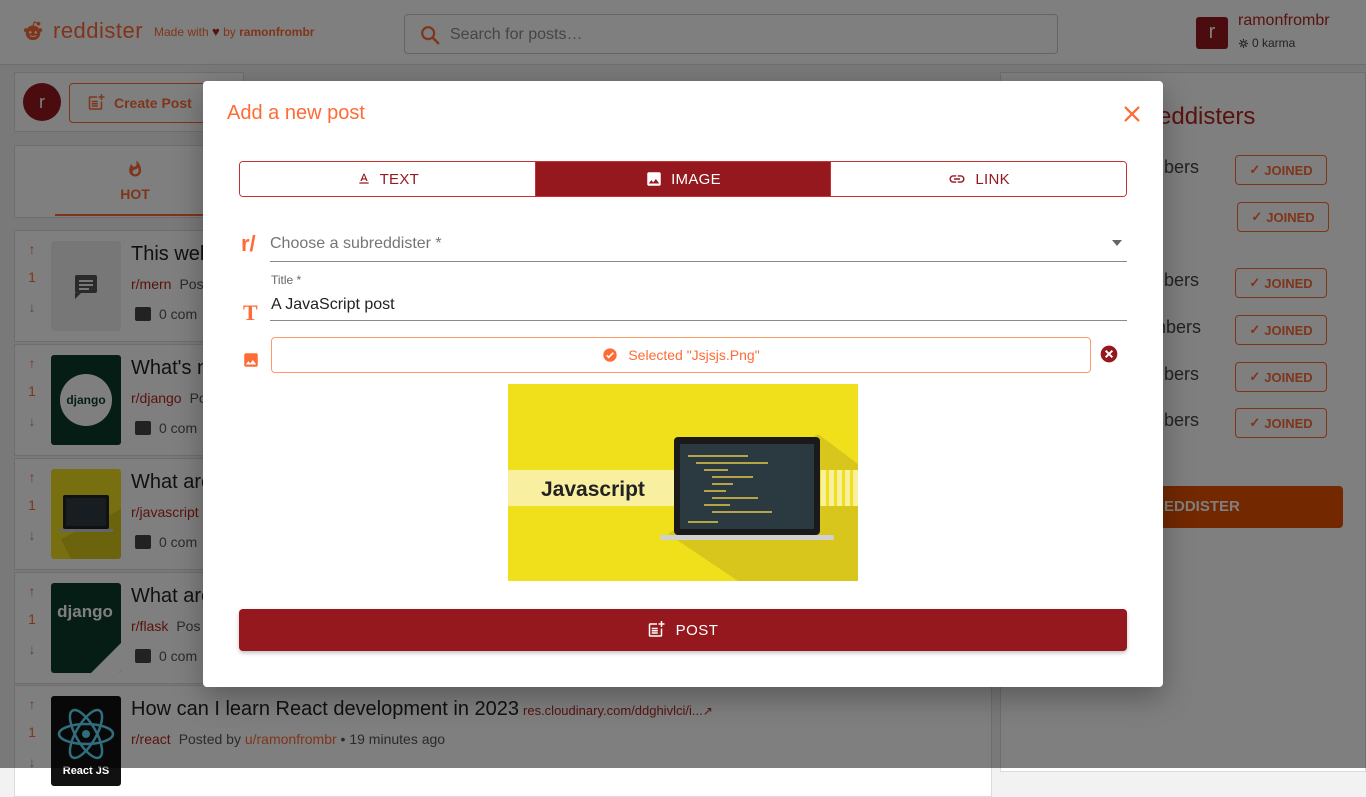  What do you see at coordinates (992, 179) in the screenshot?
I see `tab-link-label: LINK` at bounding box center [992, 179].